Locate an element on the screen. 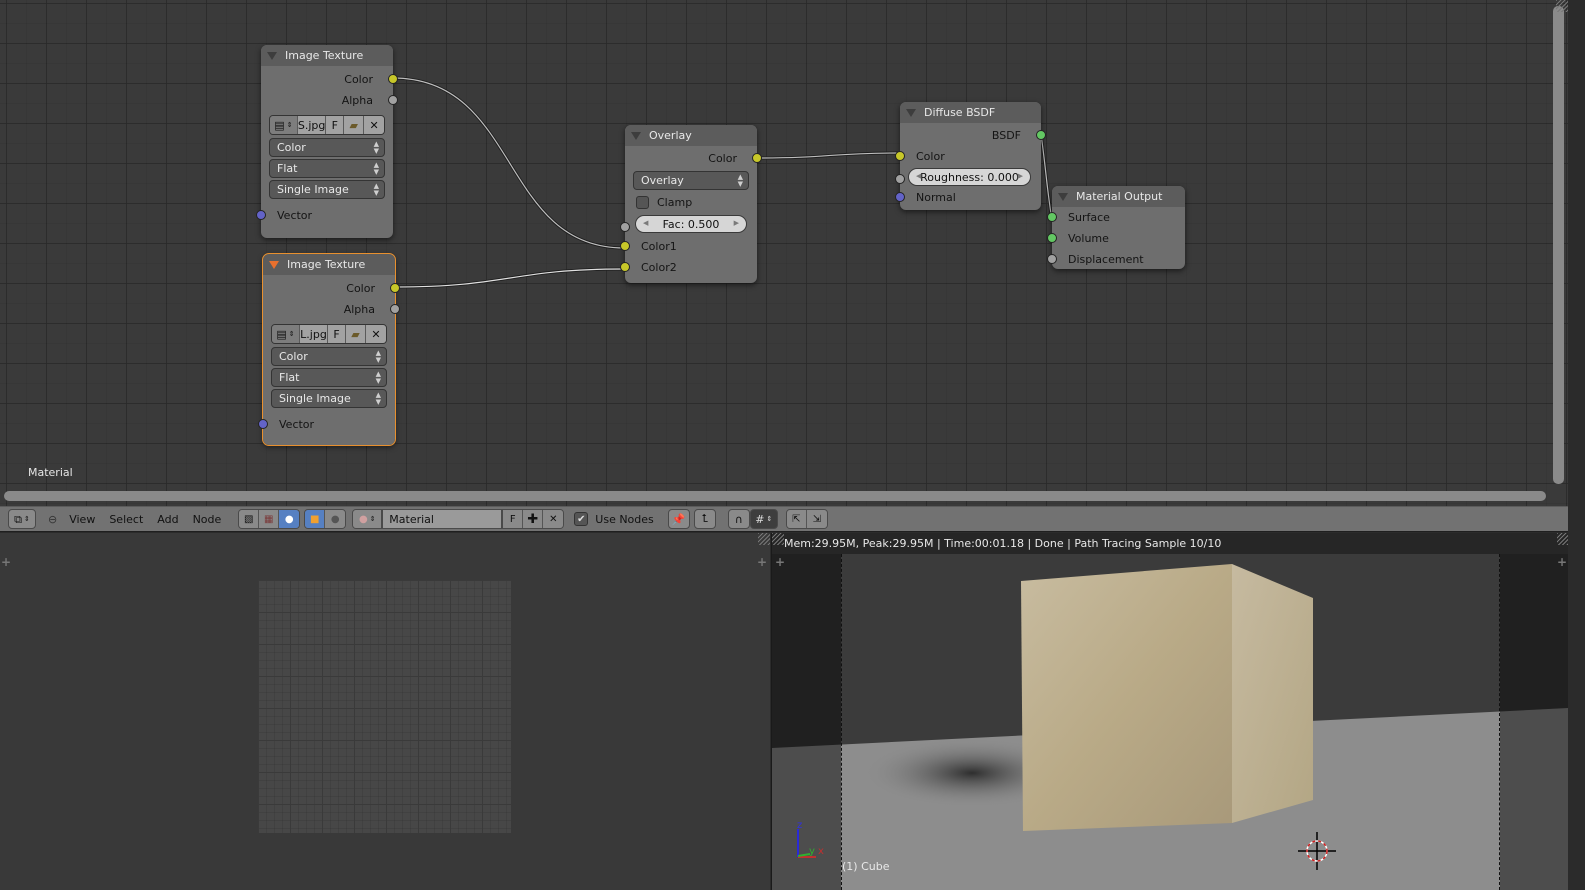 This screenshot has width=1585, height=890. surface-input-socket is located at coordinates (1052, 217).